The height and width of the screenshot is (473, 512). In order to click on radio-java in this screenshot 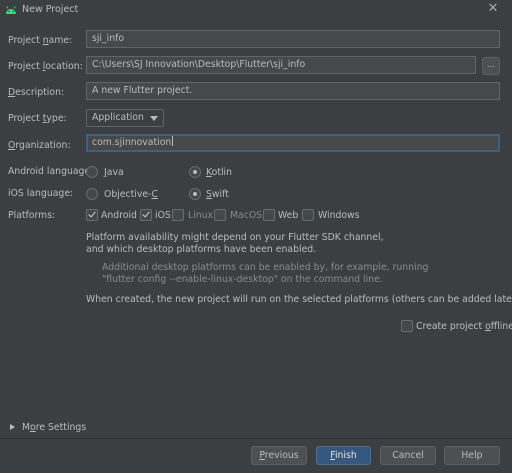, I will do `click(92, 172)`.